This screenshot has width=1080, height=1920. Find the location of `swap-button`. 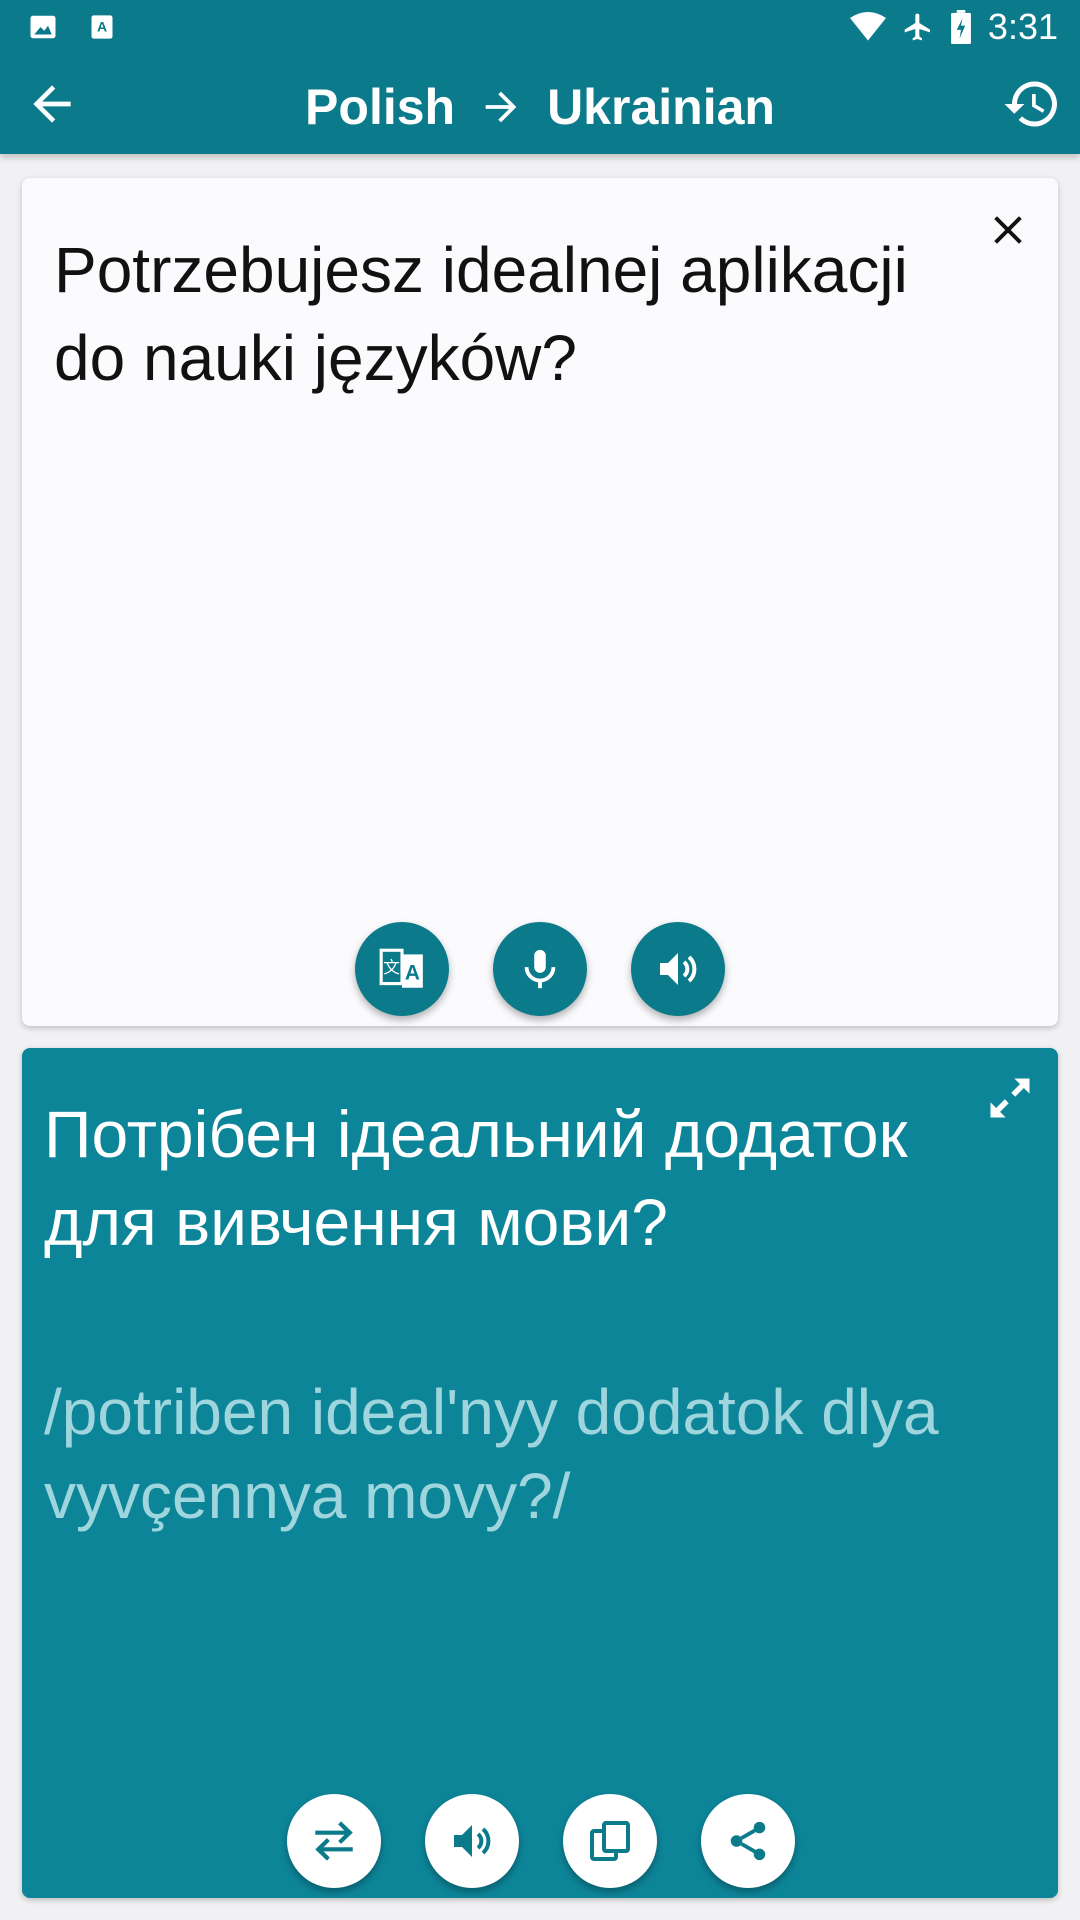

swap-button is located at coordinates (334, 1841).